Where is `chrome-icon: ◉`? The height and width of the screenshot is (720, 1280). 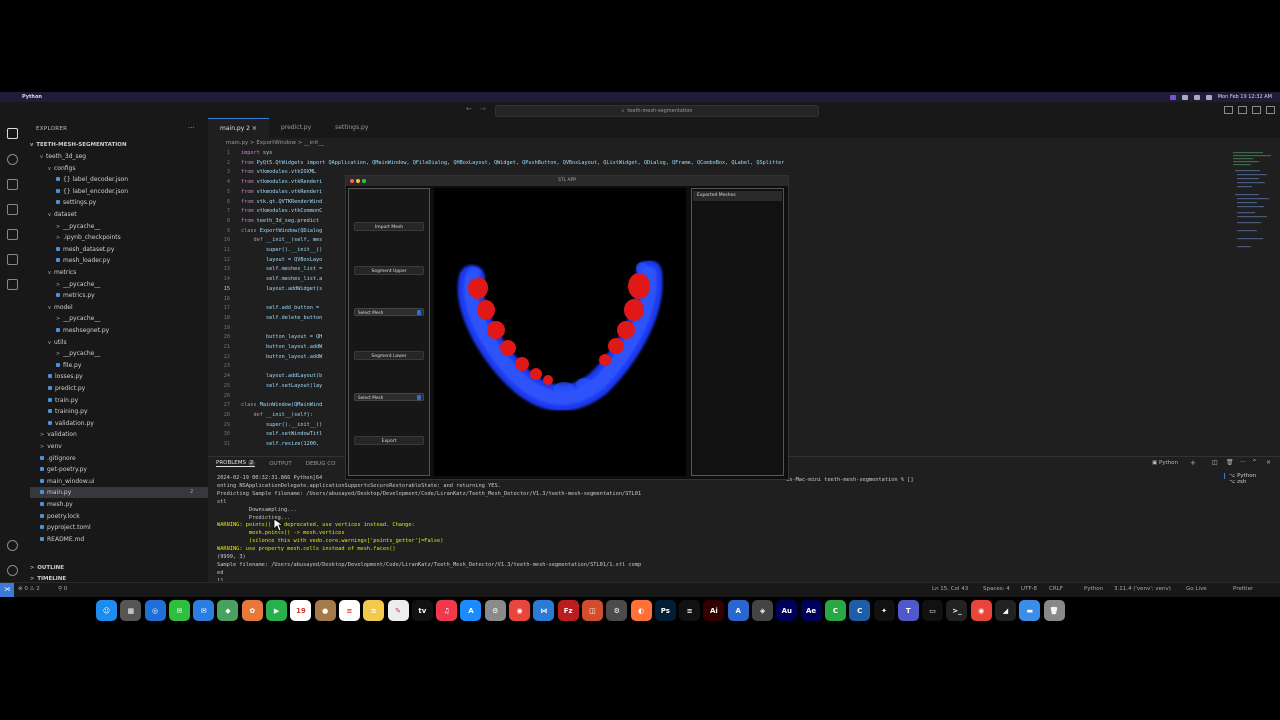
chrome-icon: ◉ is located at coordinates (520, 610).